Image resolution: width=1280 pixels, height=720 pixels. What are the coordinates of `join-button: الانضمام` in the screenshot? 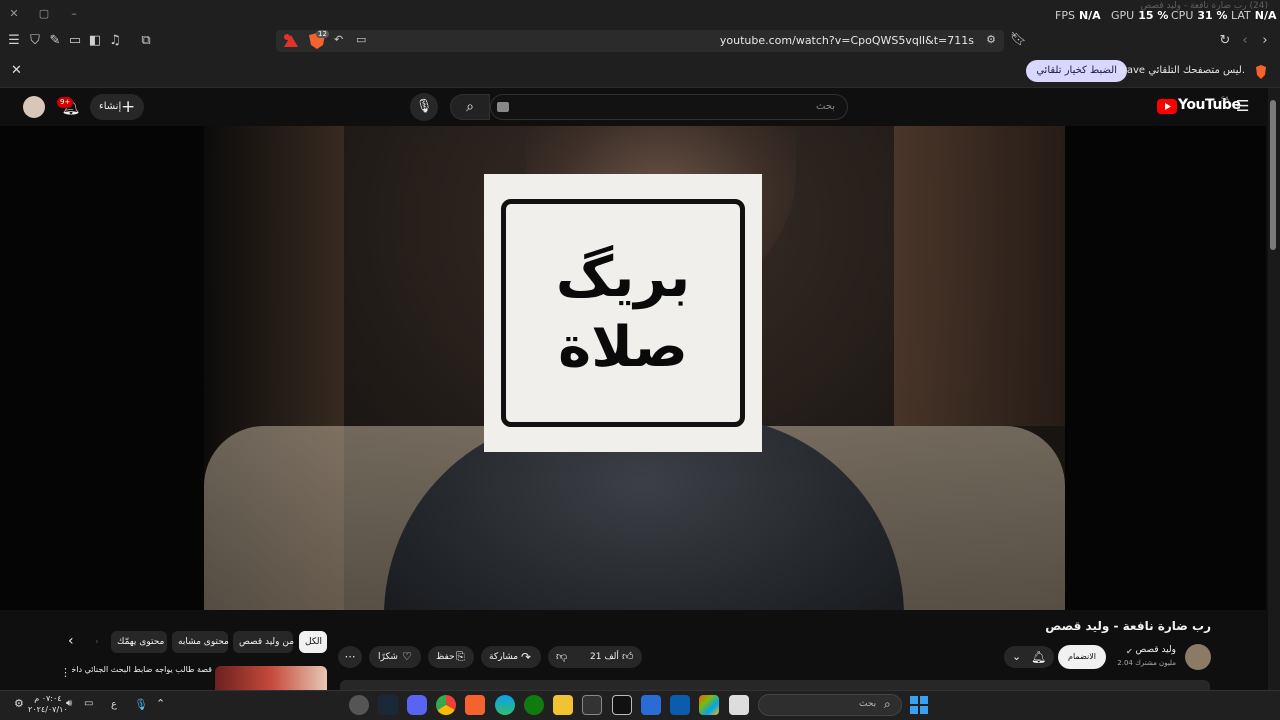 It's located at (1082, 657).